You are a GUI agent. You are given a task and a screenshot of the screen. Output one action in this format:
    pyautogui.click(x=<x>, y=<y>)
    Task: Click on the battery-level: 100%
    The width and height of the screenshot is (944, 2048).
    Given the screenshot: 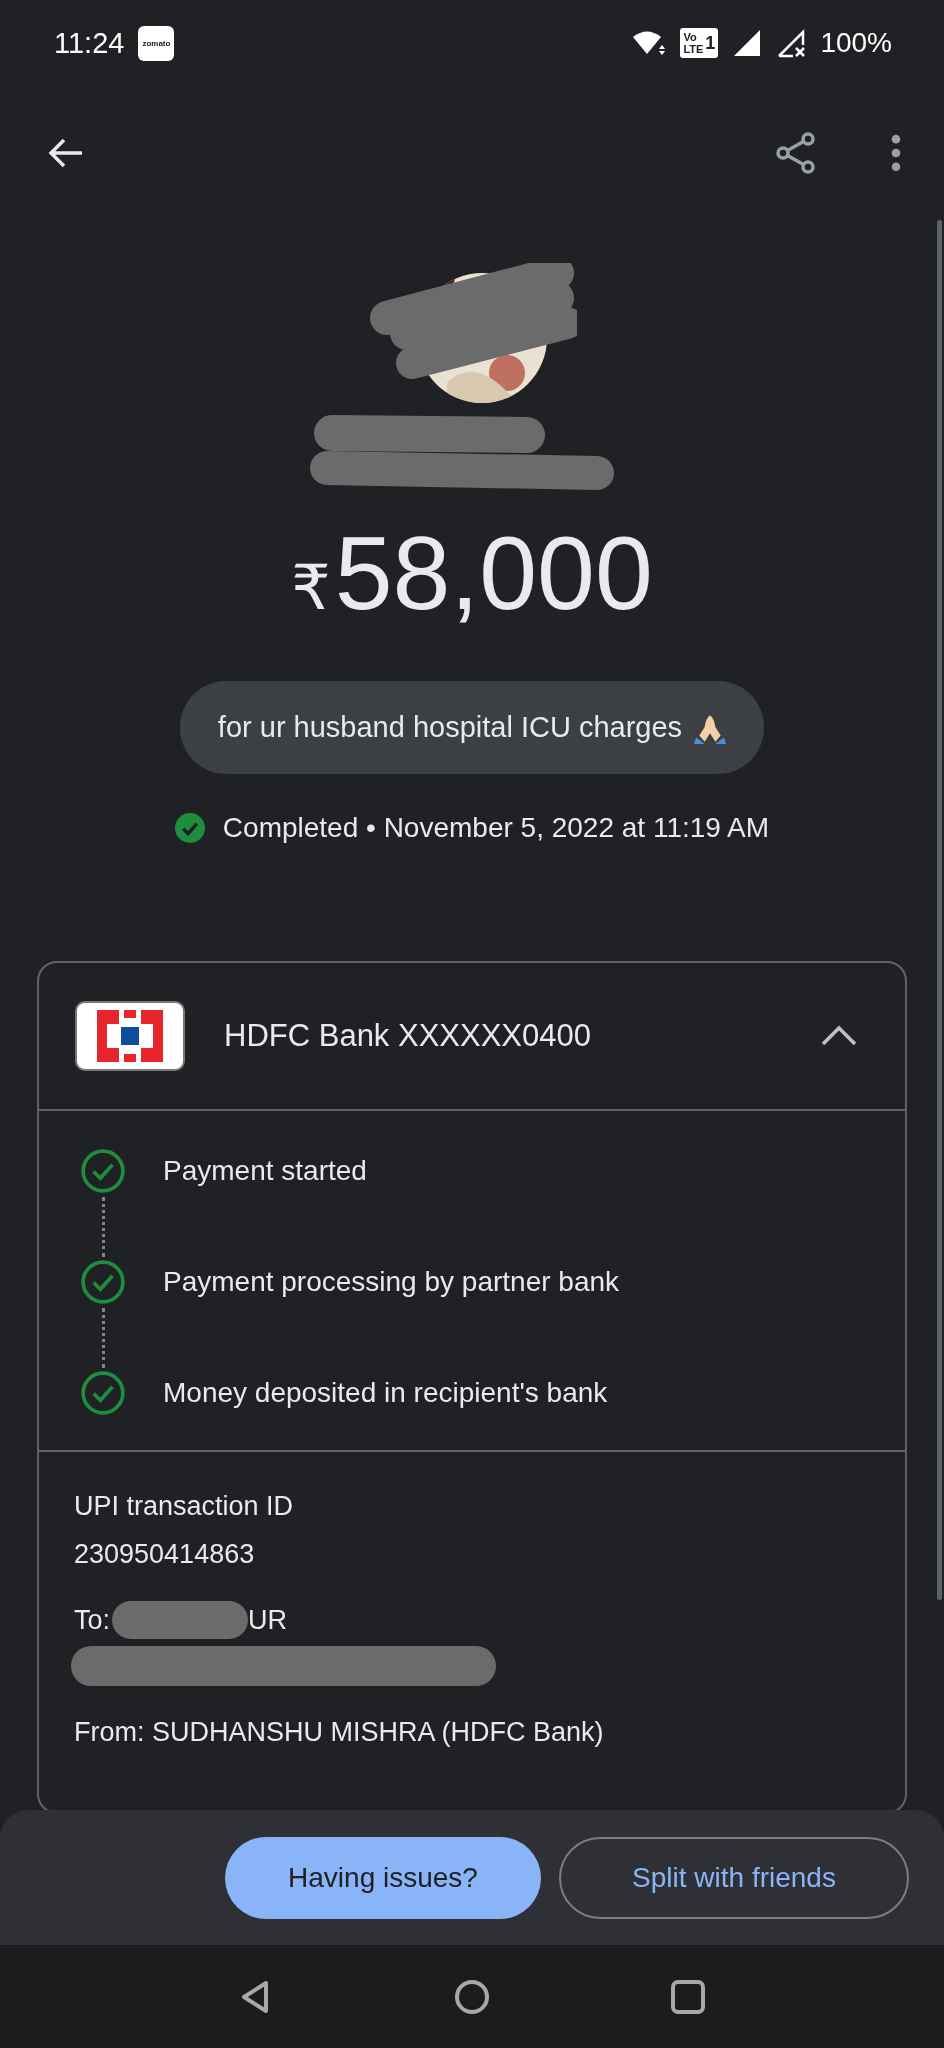 What is the action you would take?
    pyautogui.click(x=856, y=43)
    